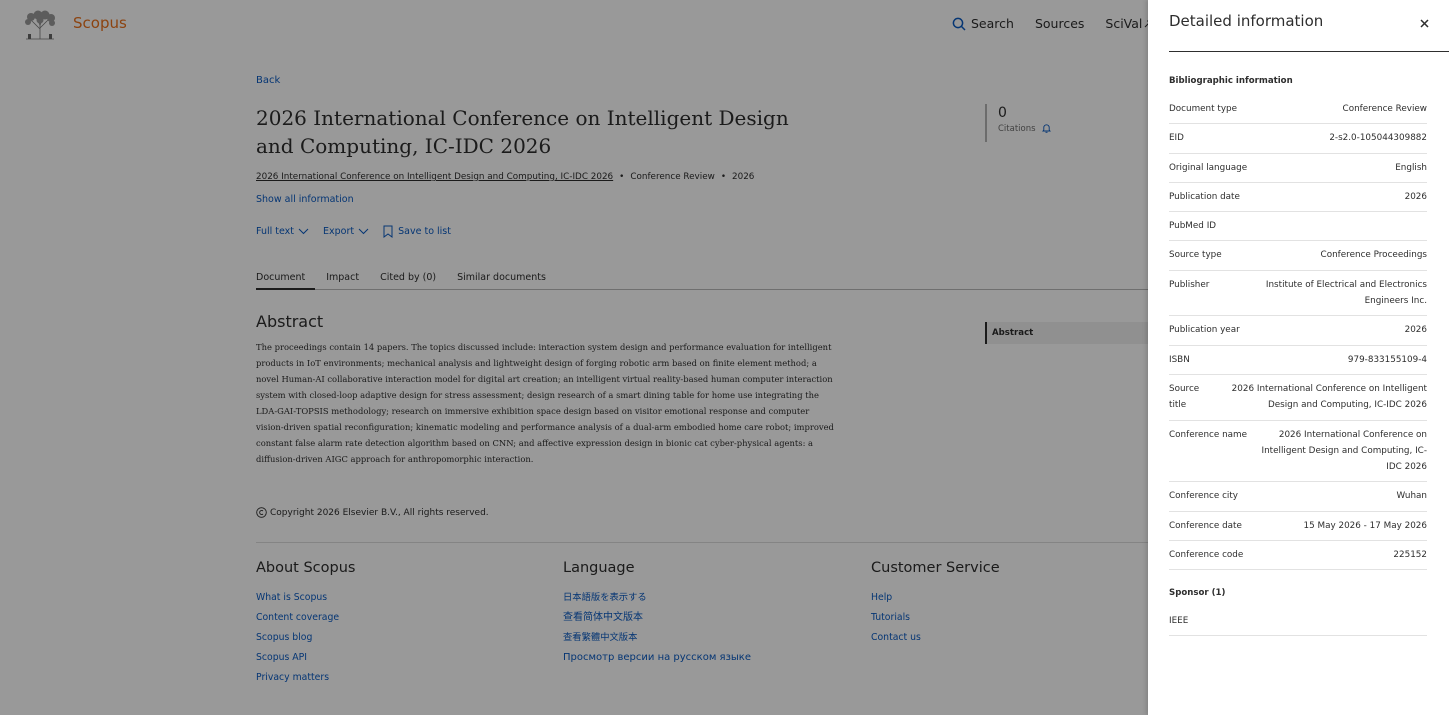  Describe the element at coordinates (1378, 138) in the screenshot. I see `field-value: 2-s2.0-105044309882` at that location.